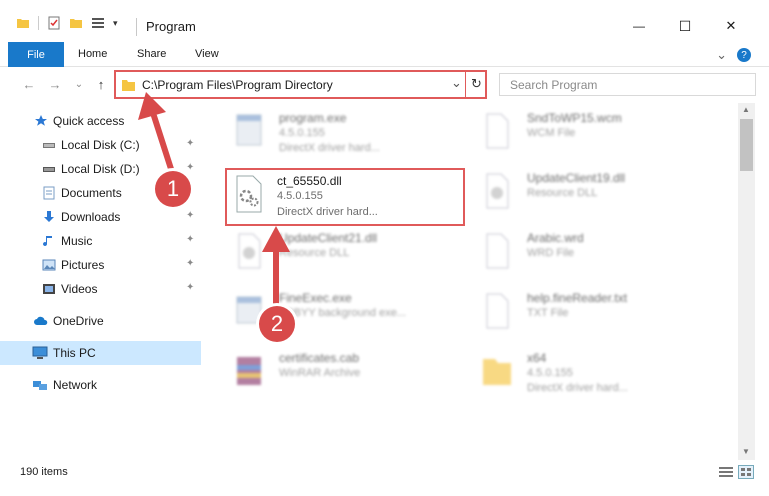 The width and height of the screenshot is (769, 496). I want to click on details-view-icon, so click(726, 472).